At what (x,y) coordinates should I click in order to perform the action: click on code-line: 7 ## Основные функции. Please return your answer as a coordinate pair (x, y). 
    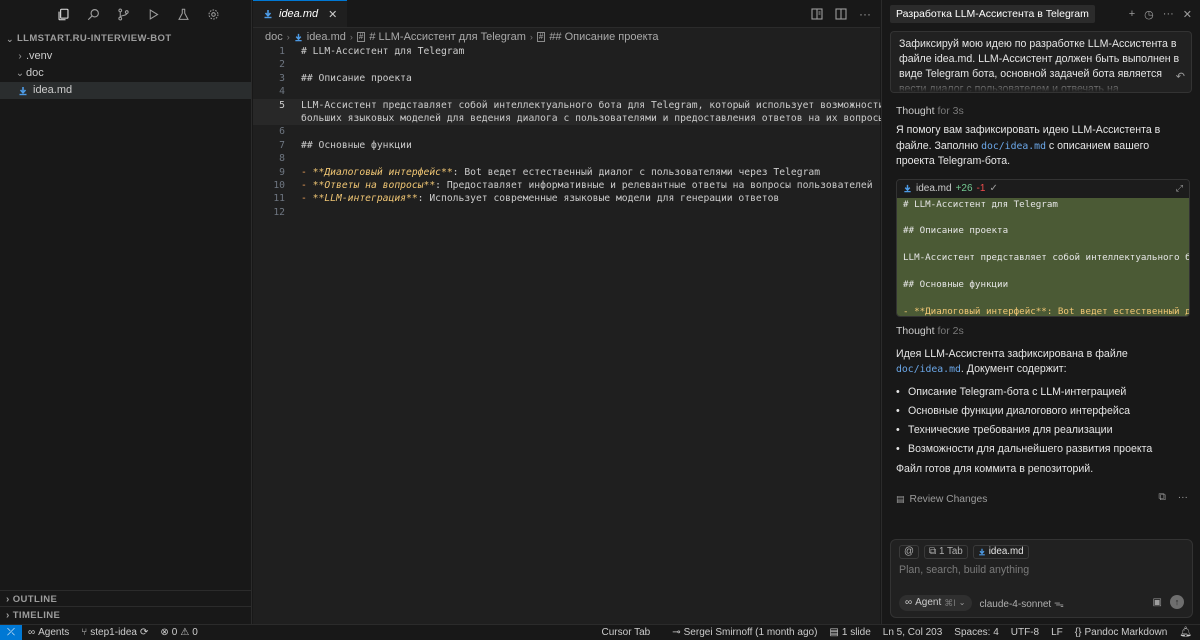
    Looking at the image, I should click on (566, 145).